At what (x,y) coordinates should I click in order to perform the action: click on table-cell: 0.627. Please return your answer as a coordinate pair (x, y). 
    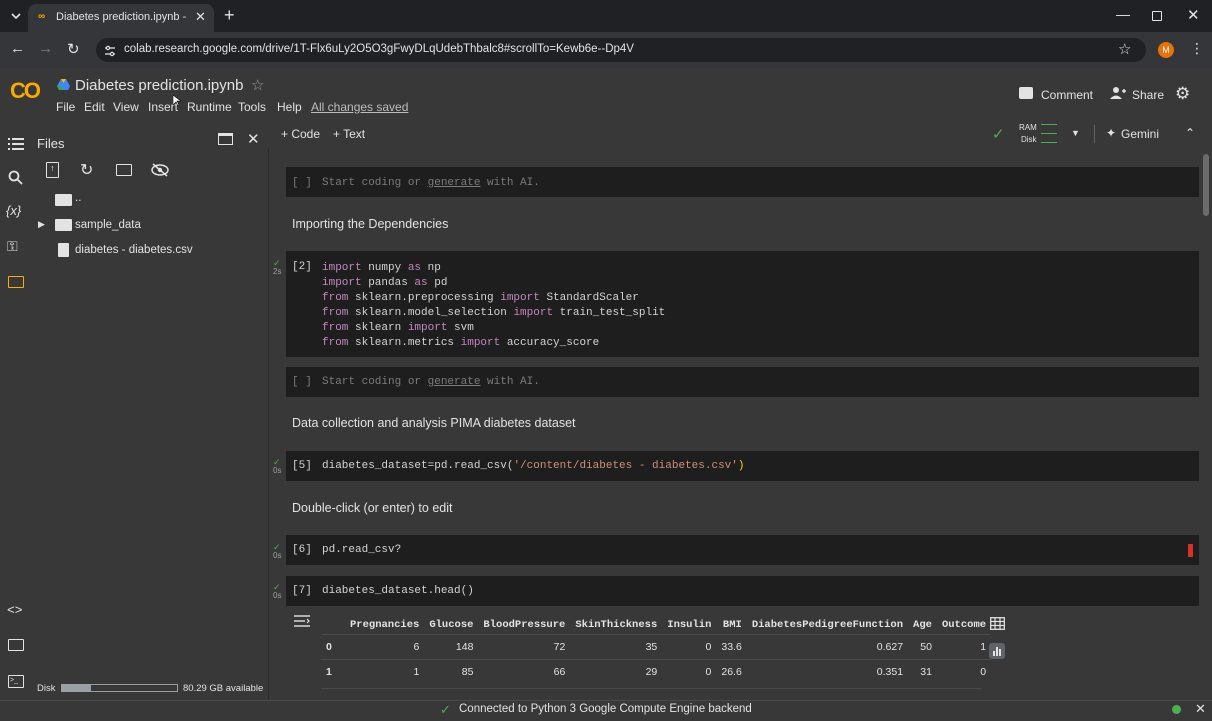
    Looking at the image, I should click on (827, 647).